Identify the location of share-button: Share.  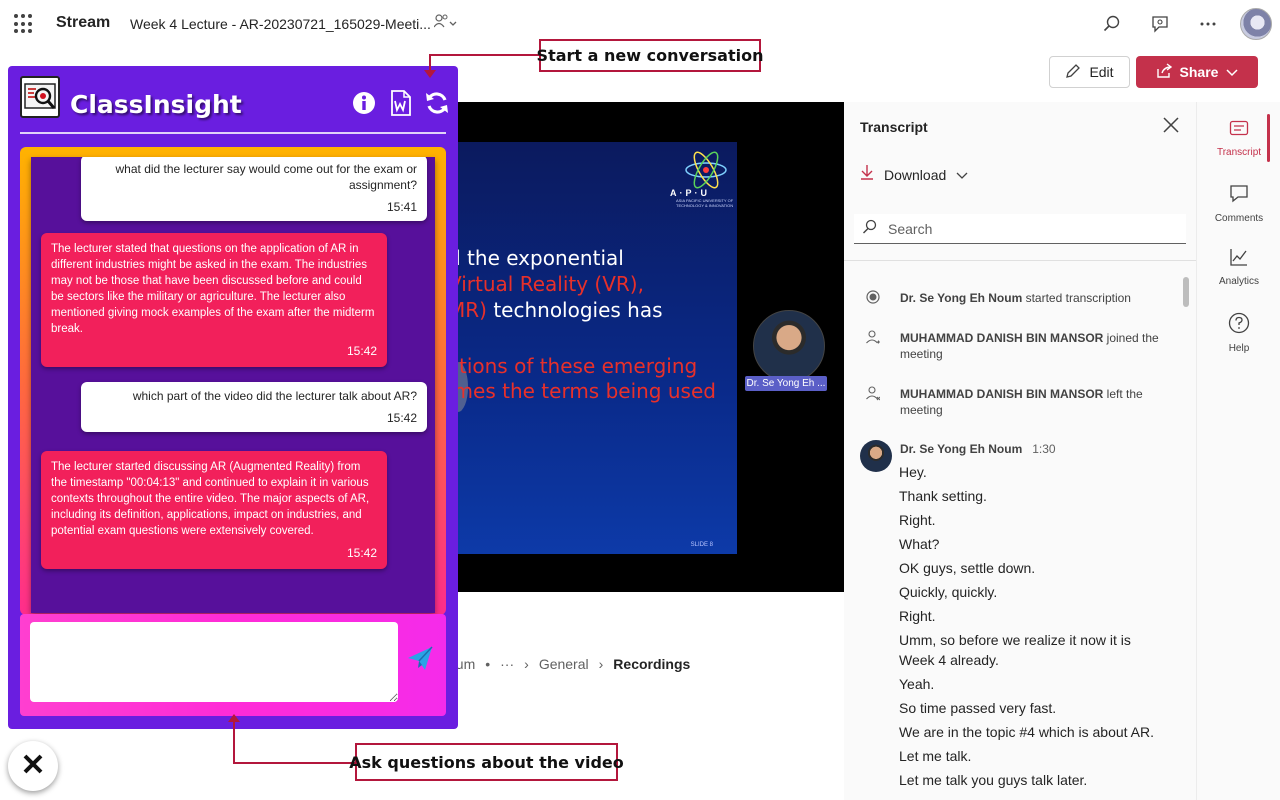
(1197, 72).